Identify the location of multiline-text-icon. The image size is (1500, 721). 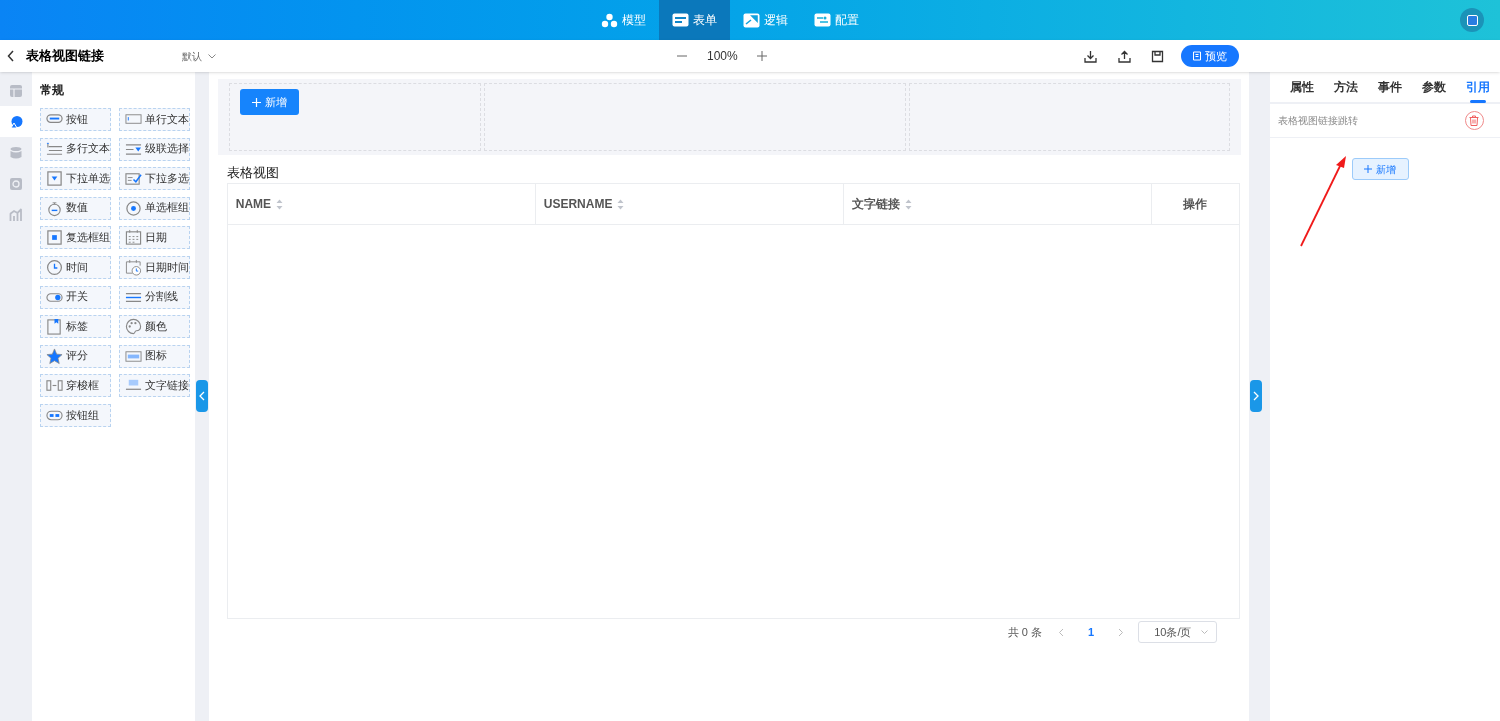
(54, 149).